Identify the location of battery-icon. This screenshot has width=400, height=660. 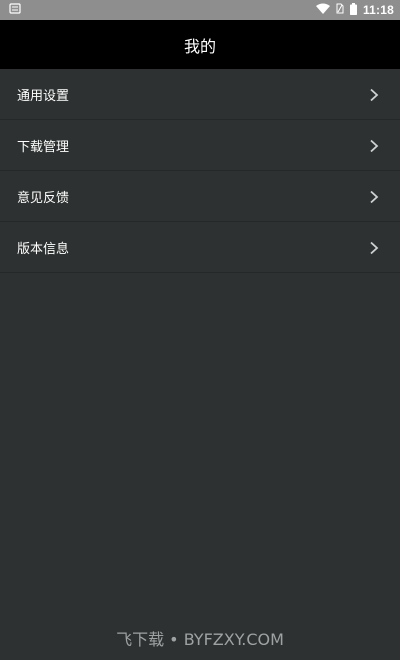
(353, 10).